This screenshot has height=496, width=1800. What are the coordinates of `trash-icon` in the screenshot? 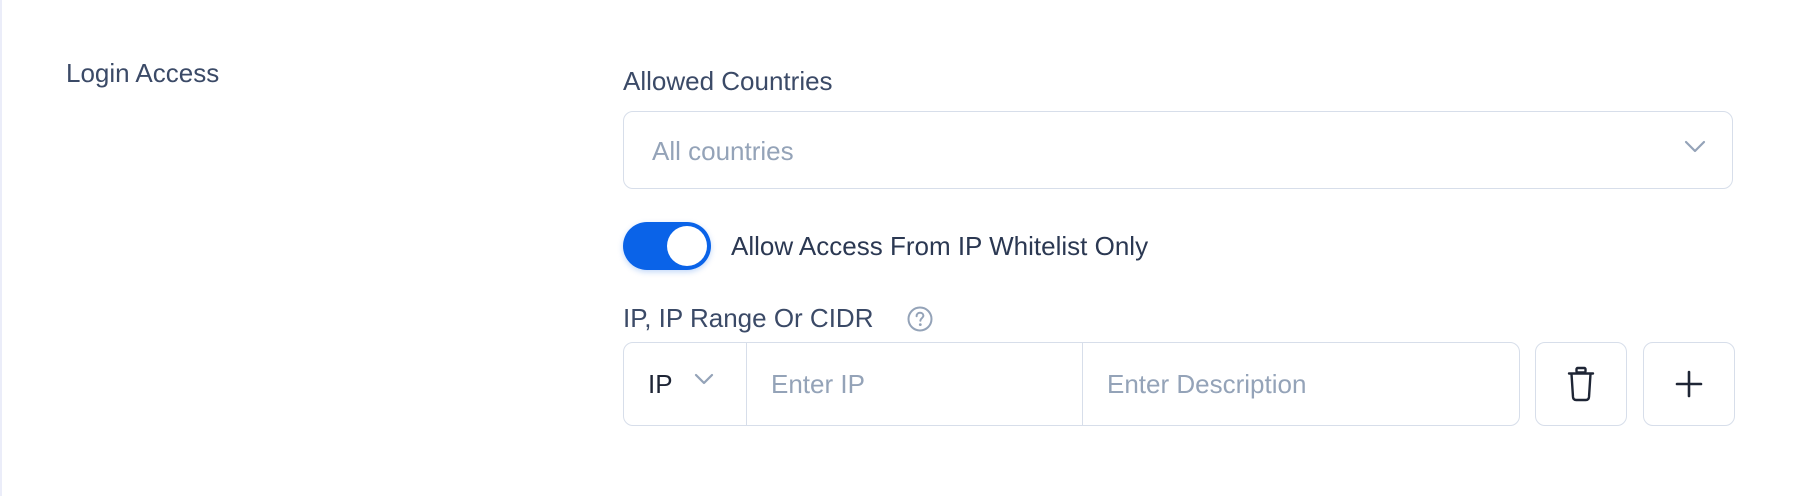 It's located at (1581, 384).